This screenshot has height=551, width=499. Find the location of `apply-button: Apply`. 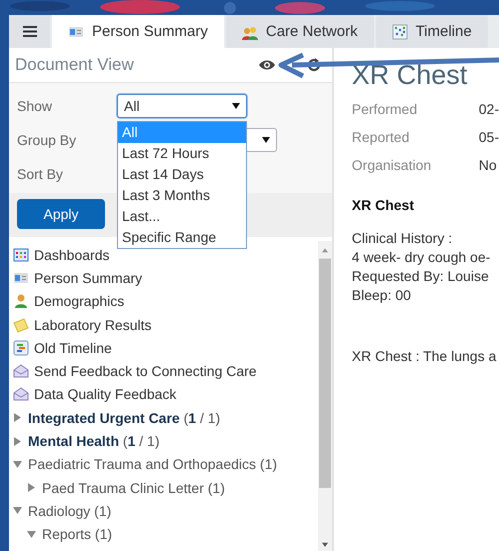

apply-button: Apply is located at coordinates (61, 214).